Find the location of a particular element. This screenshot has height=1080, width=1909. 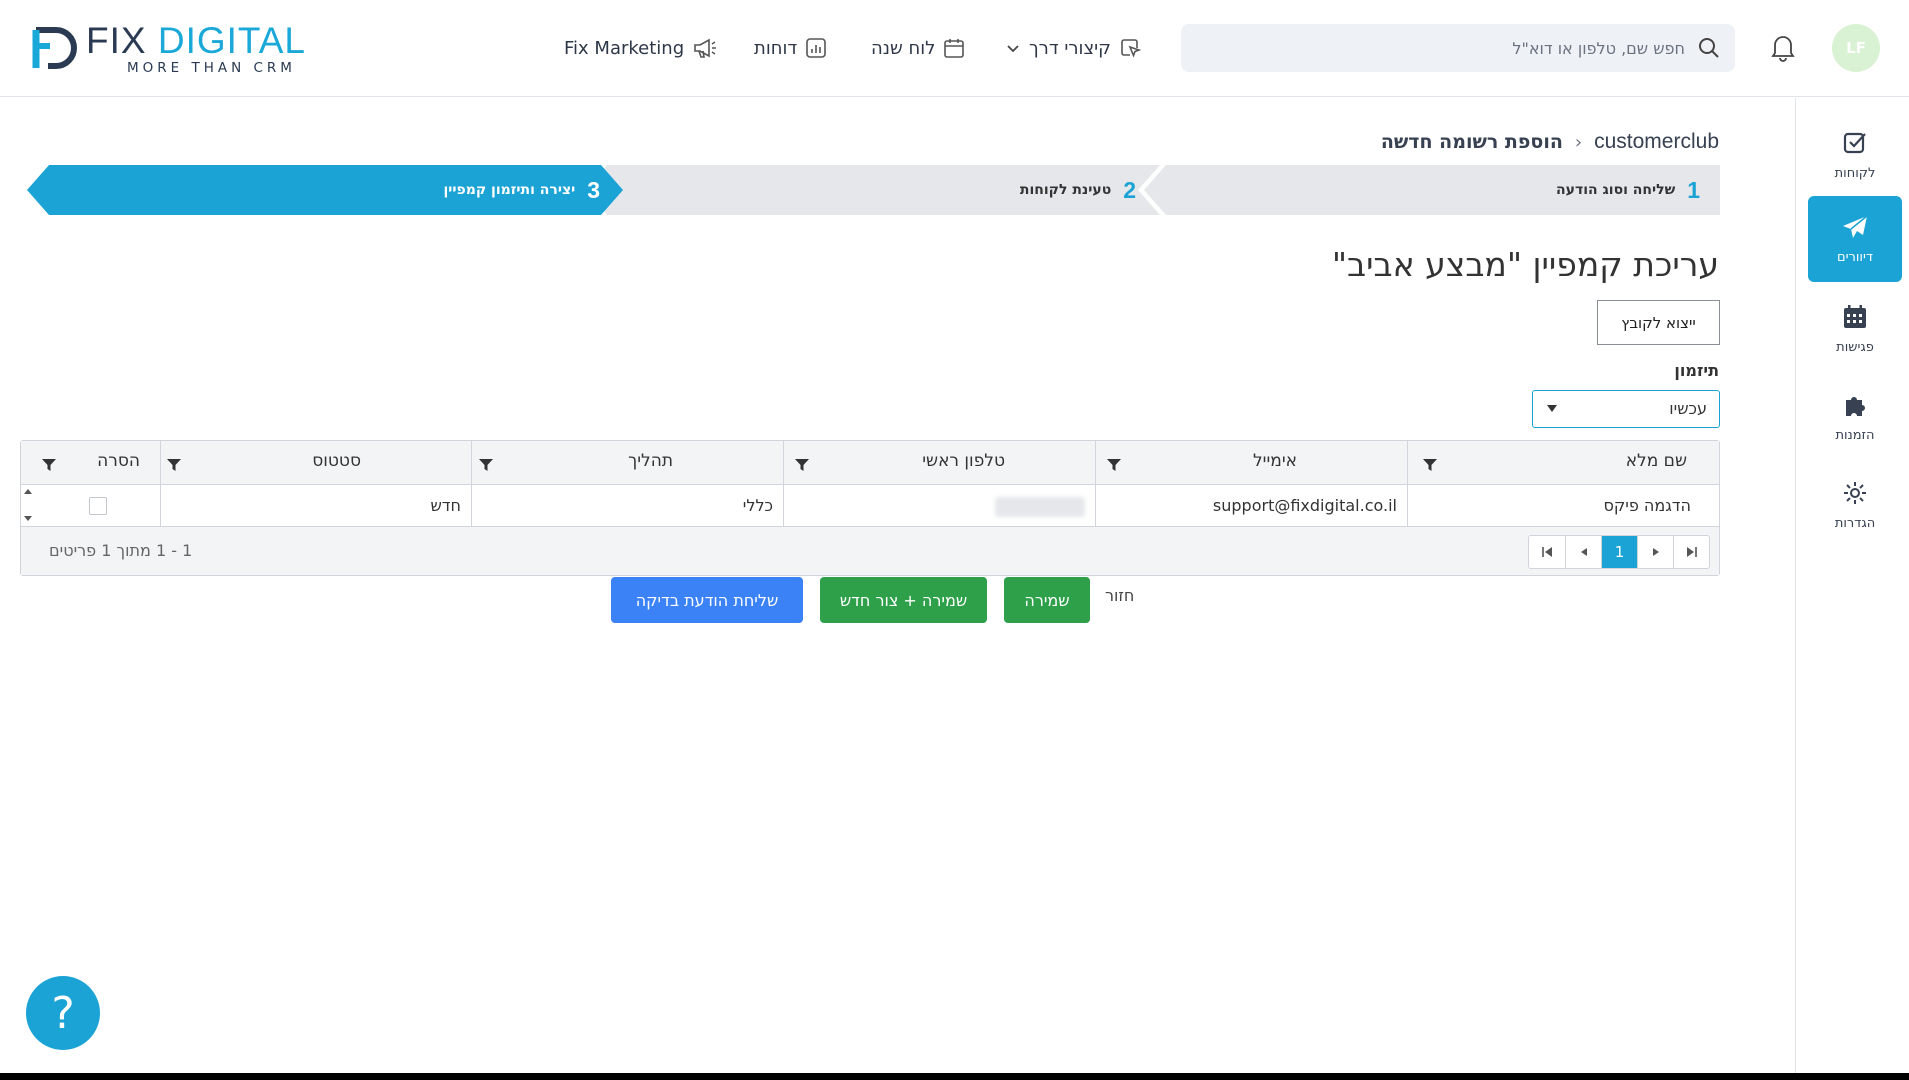

cell-text: חדש is located at coordinates (445, 505).